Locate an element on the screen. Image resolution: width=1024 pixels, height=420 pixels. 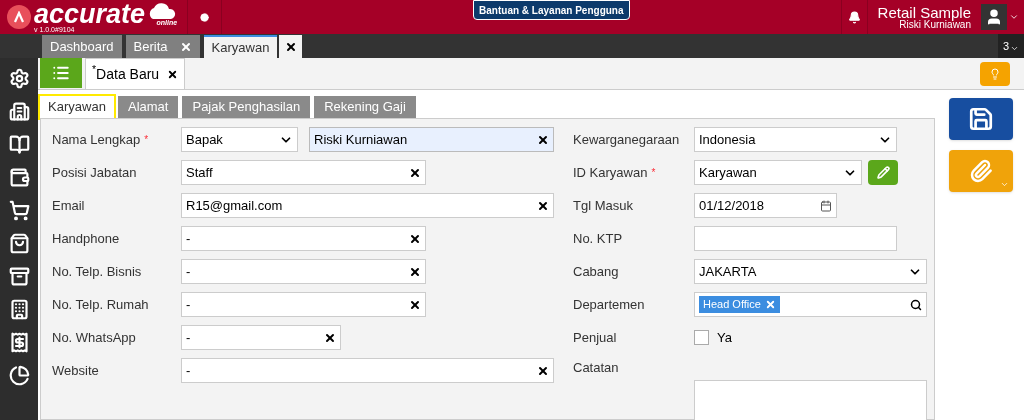
settings-icon is located at coordinates (19, 78).